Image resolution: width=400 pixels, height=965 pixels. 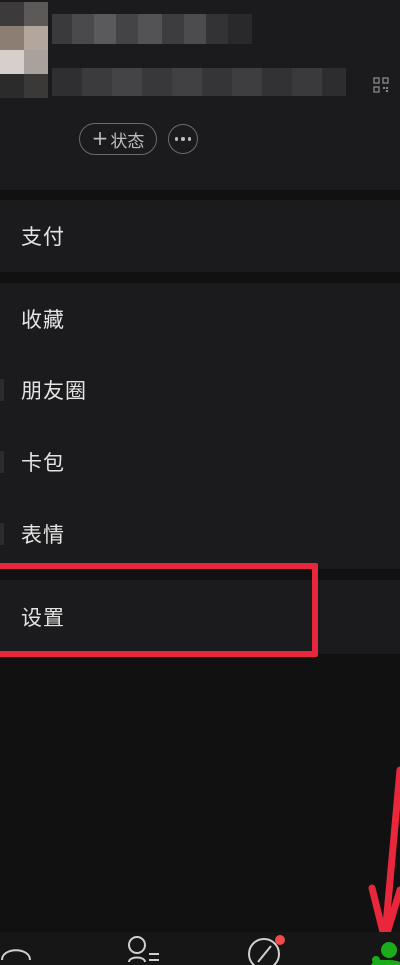 What do you see at coordinates (384, 855) in the screenshot?
I see `red-arrow-annotation` at bounding box center [384, 855].